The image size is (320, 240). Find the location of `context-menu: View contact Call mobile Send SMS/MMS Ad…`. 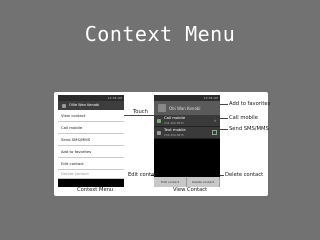

context-menu: View contact Call mobile Send SMS/MMS Ad… is located at coordinates (91, 144).